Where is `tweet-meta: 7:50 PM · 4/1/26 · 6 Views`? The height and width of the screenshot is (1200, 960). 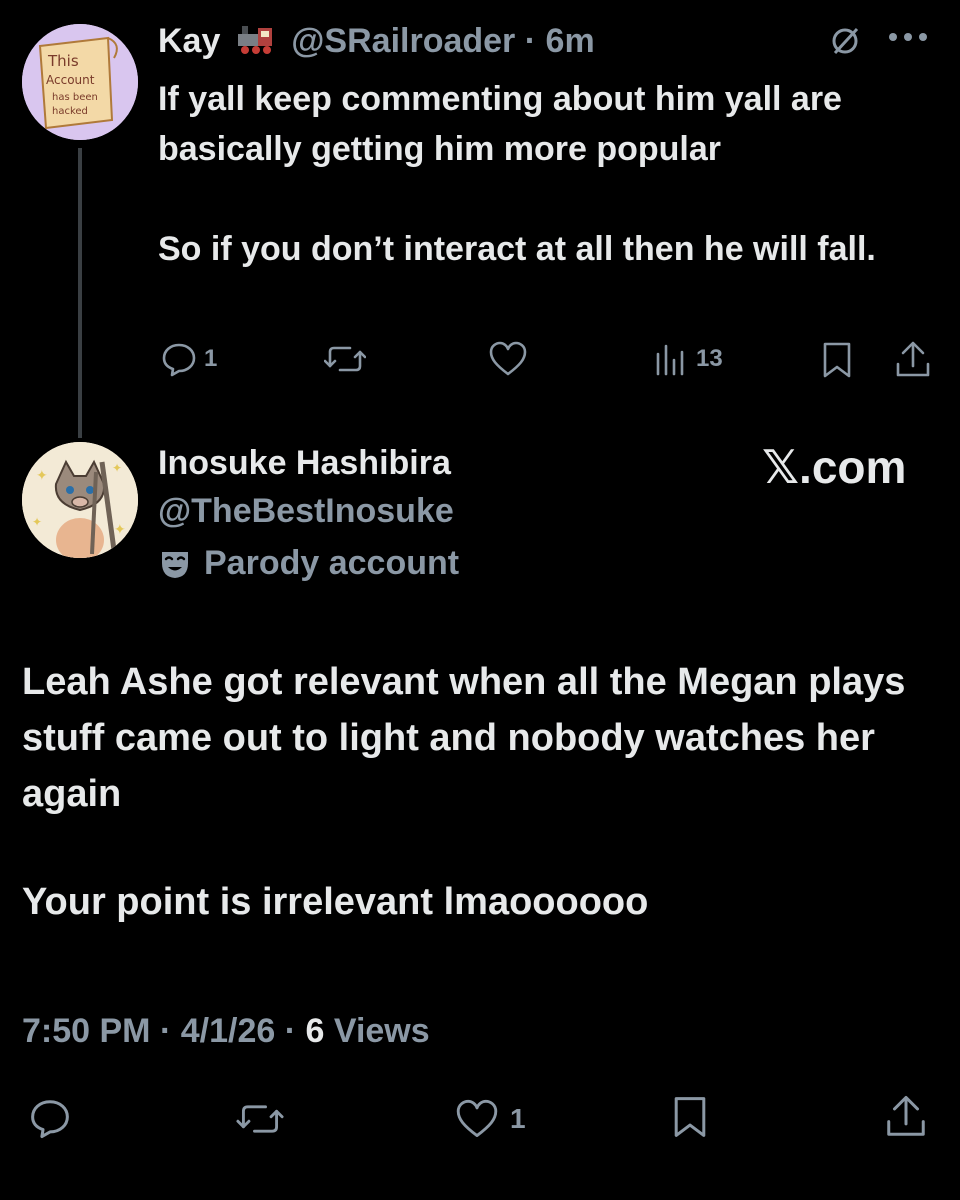 tweet-meta: 7:50 PM · 4/1/26 · 6 Views is located at coordinates (226, 1031).